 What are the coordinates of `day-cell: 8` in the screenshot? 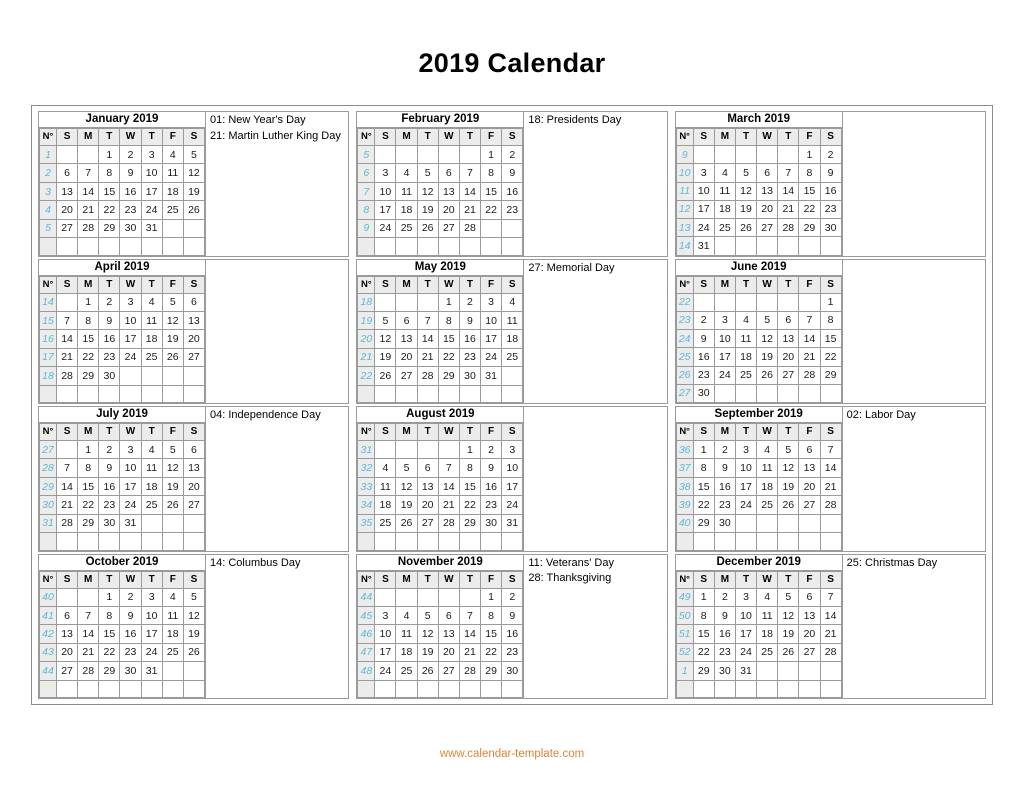 It's located at (109, 615).